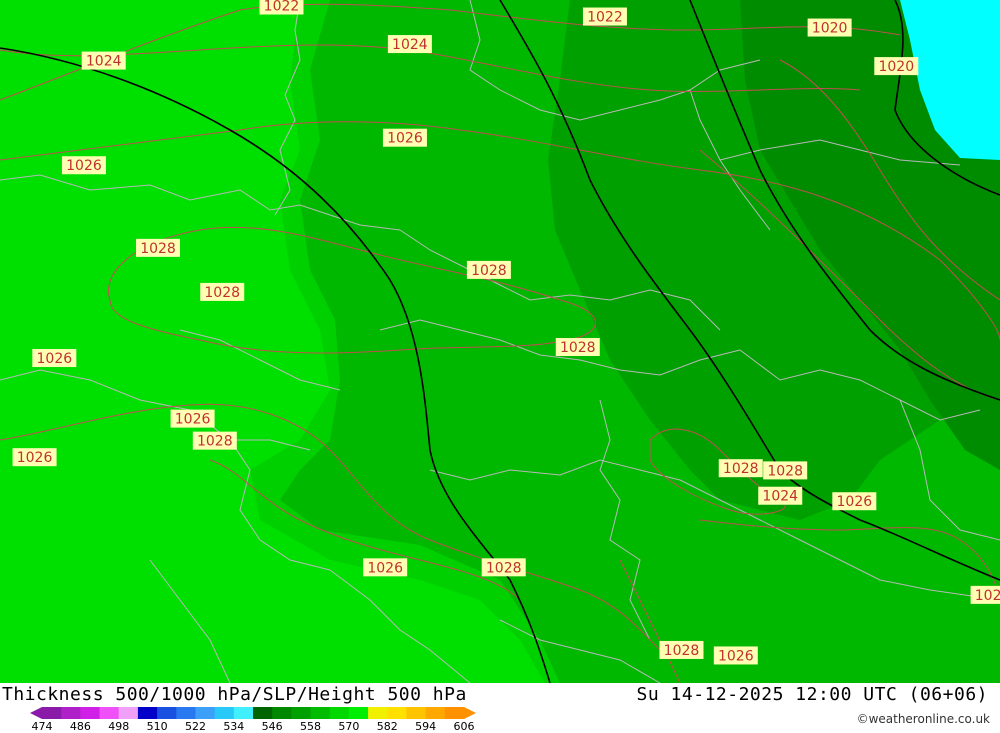 This screenshot has width=1000, height=733. What do you see at coordinates (923, 719) in the screenshot?
I see `credit-link: ©weatheronline.co.uk` at bounding box center [923, 719].